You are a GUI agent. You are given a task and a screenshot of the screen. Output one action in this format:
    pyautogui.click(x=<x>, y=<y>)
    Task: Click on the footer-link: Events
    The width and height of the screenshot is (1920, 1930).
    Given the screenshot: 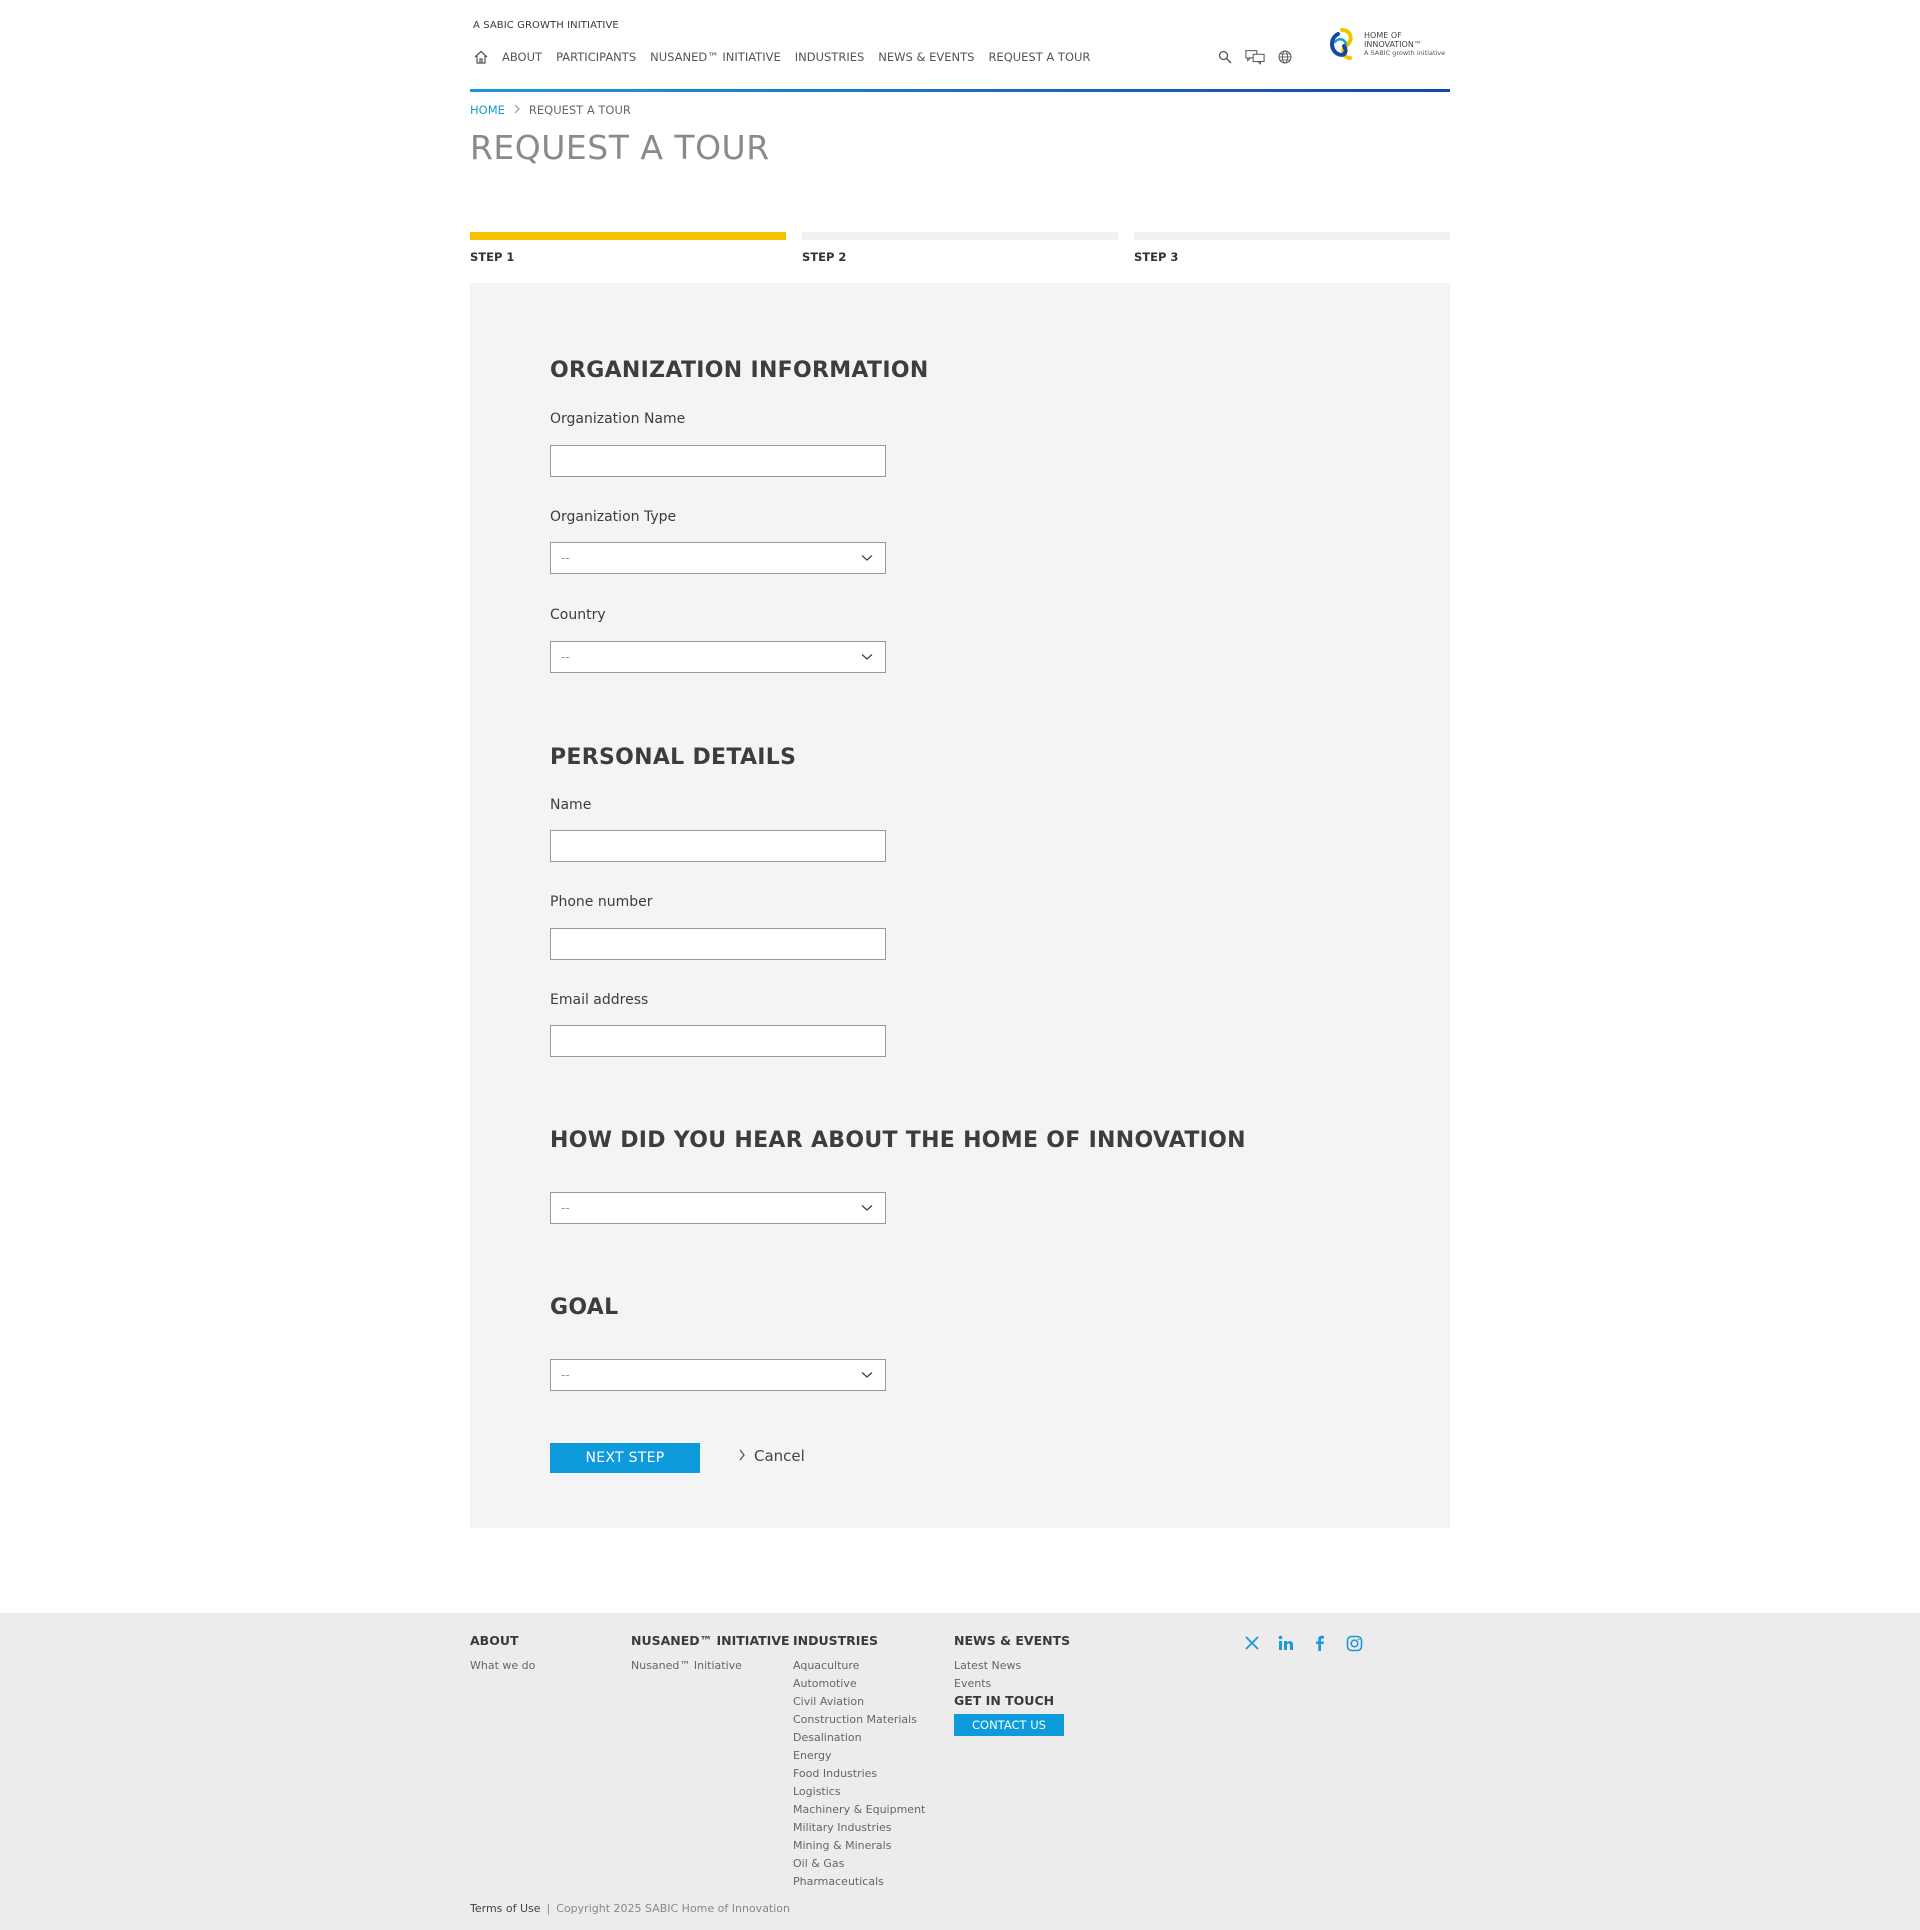 What is the action you would take?
    pyautogui.click(x=1012, y=1684)
    